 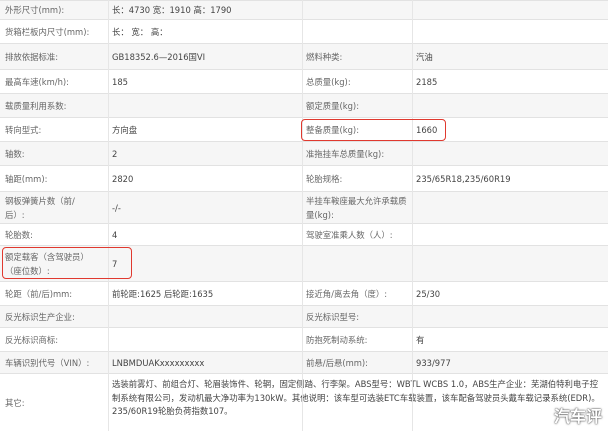 What do you see at coordinates (140, 31) in the screenshot?
I see `row-value: 长： 宽： 高：` at bounding box center [140, 31].